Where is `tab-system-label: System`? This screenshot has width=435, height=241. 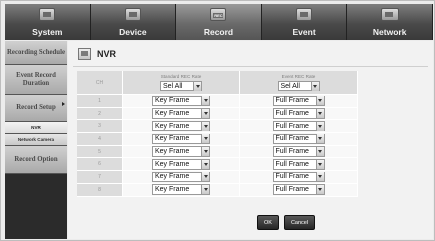
tab-system-label: System is located at coordinates (47, 32).